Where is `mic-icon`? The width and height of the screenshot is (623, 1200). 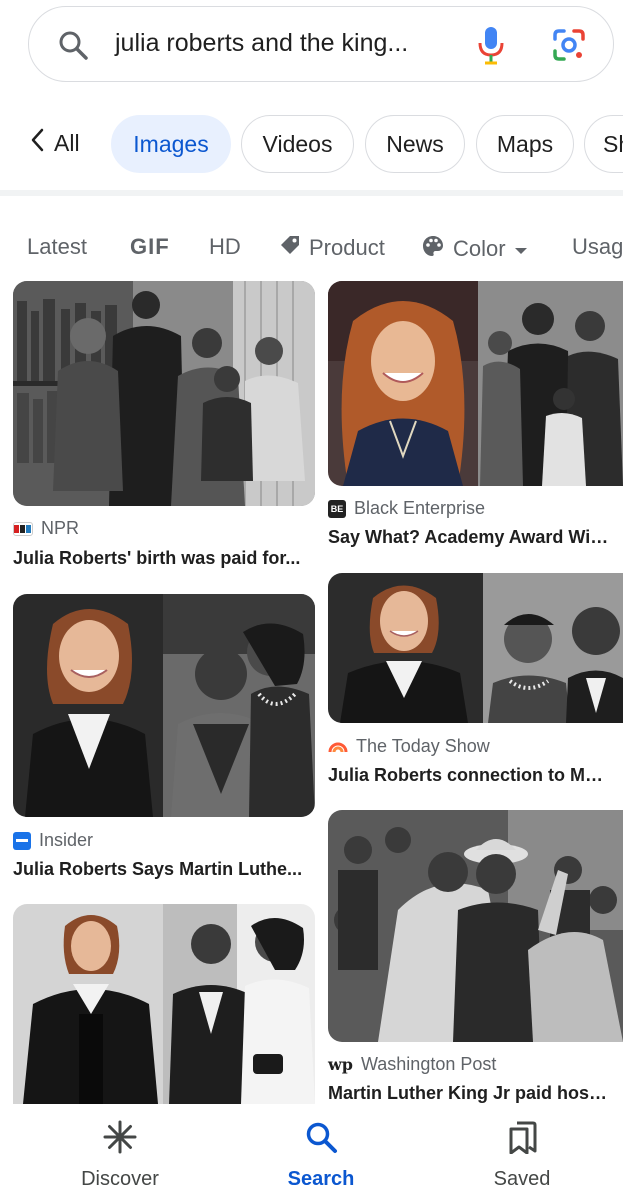 mic-icon is located at coordinates (491, 47).